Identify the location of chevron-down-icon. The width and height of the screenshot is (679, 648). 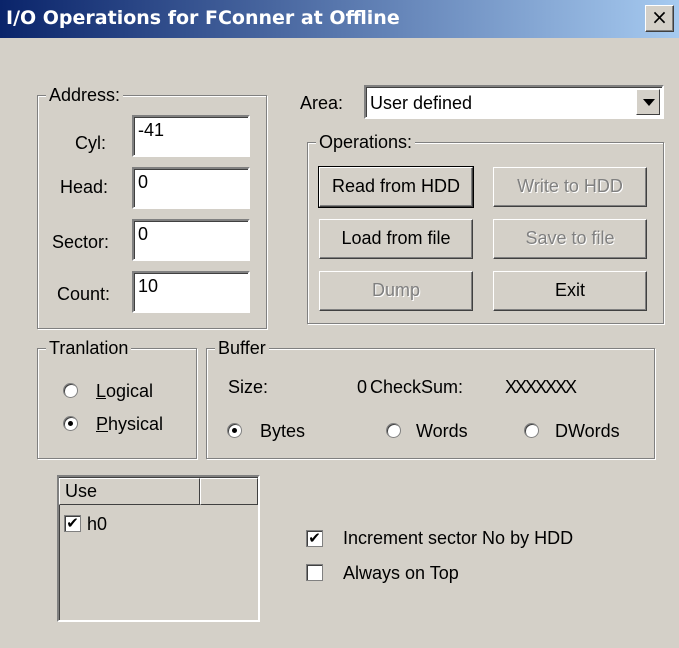
(648, 102).